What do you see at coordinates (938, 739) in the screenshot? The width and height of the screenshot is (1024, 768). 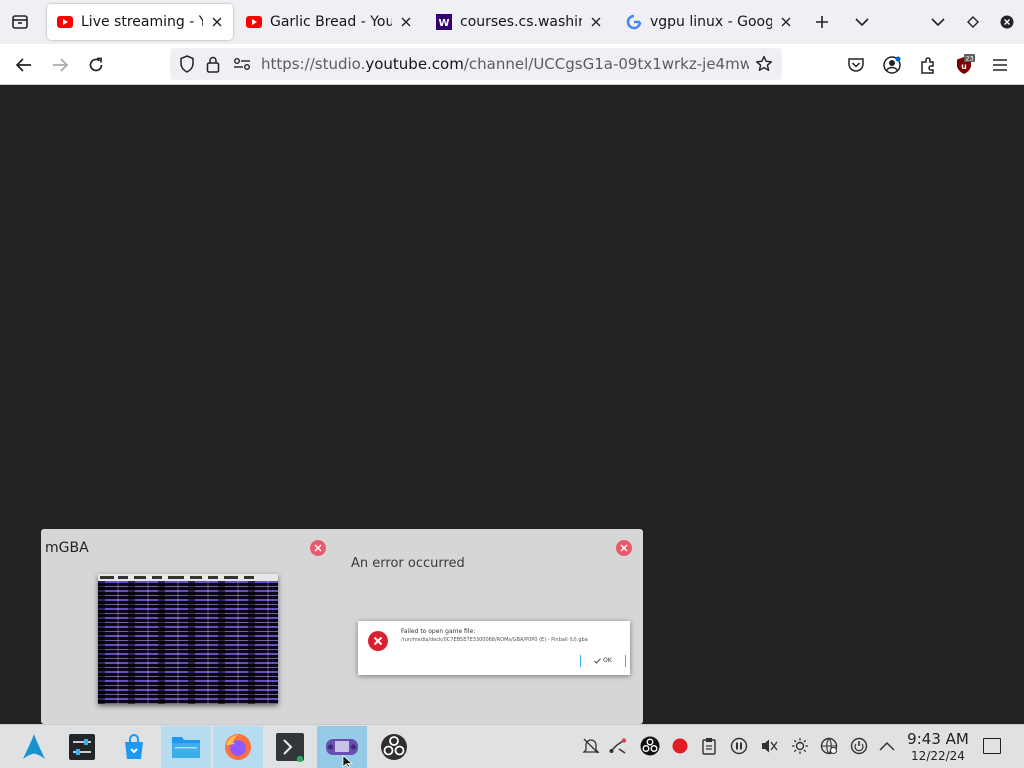 I see `clock-time: 9:43 AM` at bounding box center [938, 739].